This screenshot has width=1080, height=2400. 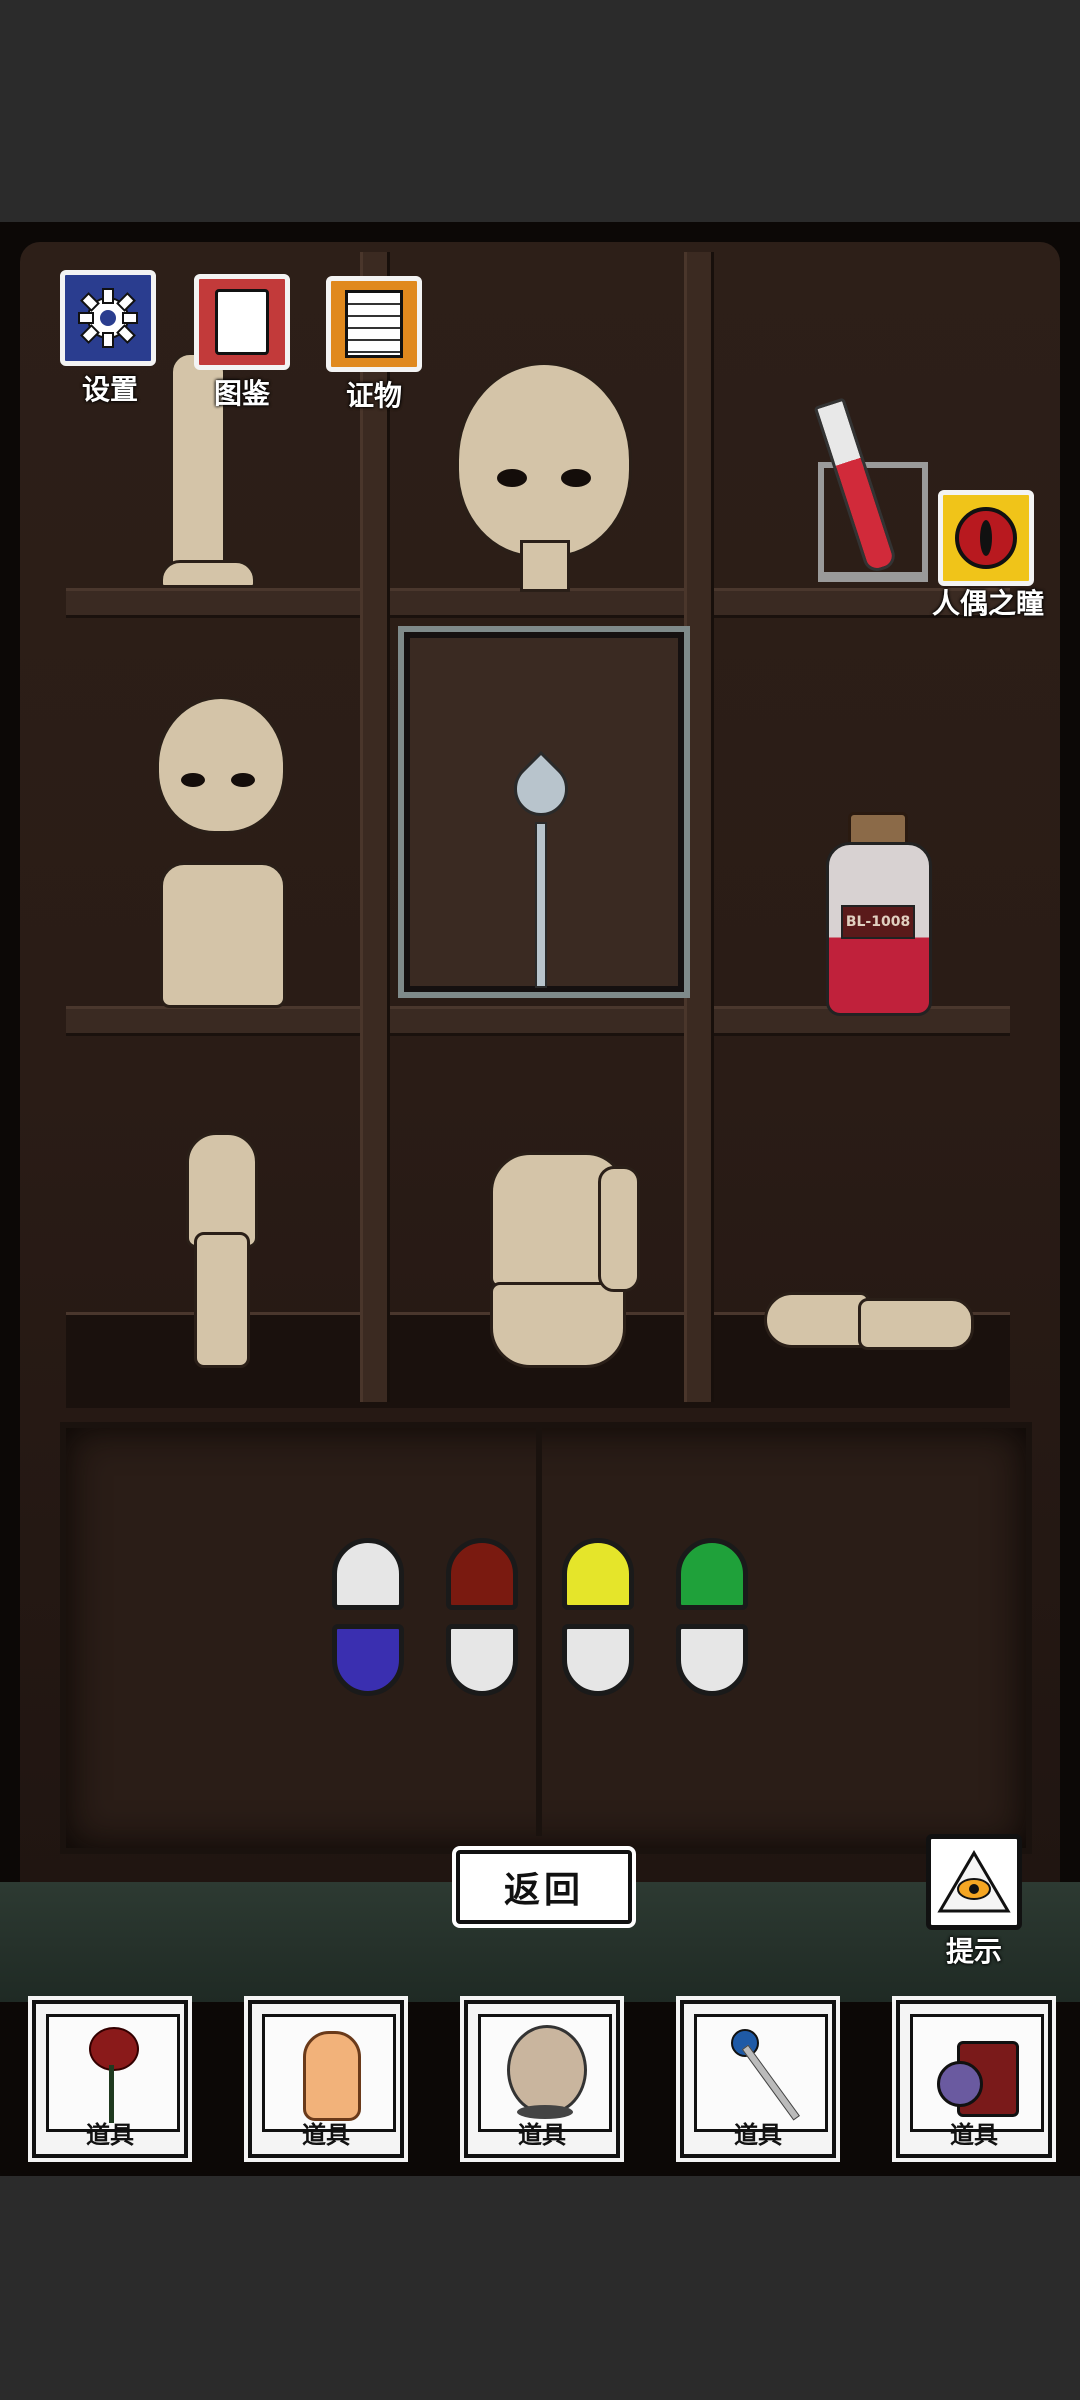 What do you see at coordinates (223, 935) in the screenshot?
I see `doll-torso` at bounding box center [223, 935].